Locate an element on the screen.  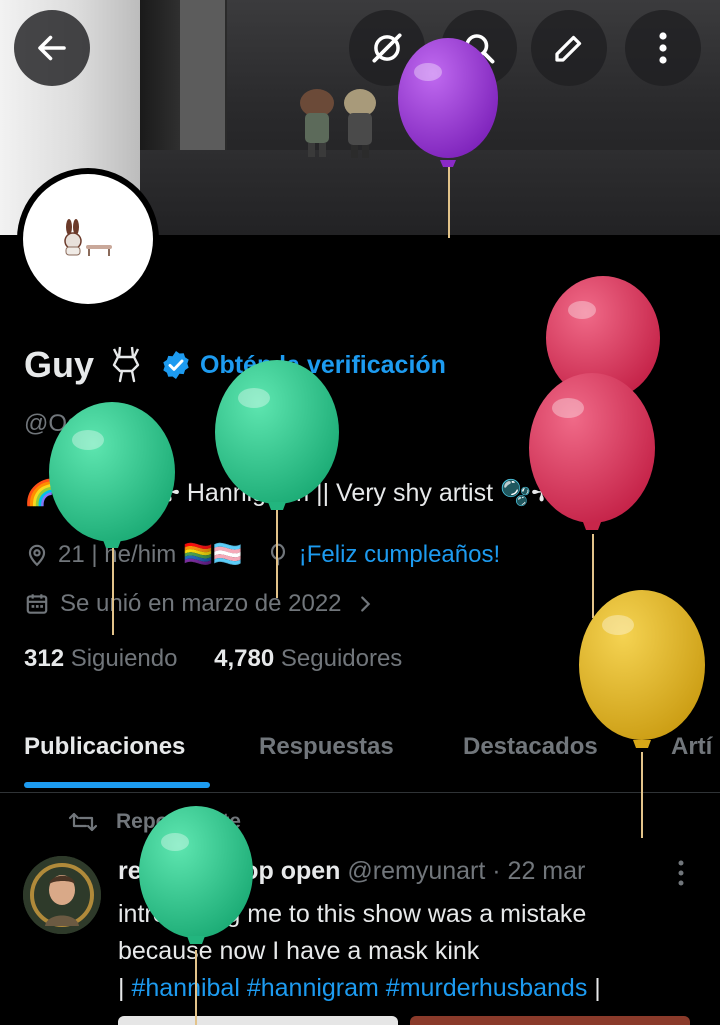
post-avatar-image is located at coordinates (62, 895).